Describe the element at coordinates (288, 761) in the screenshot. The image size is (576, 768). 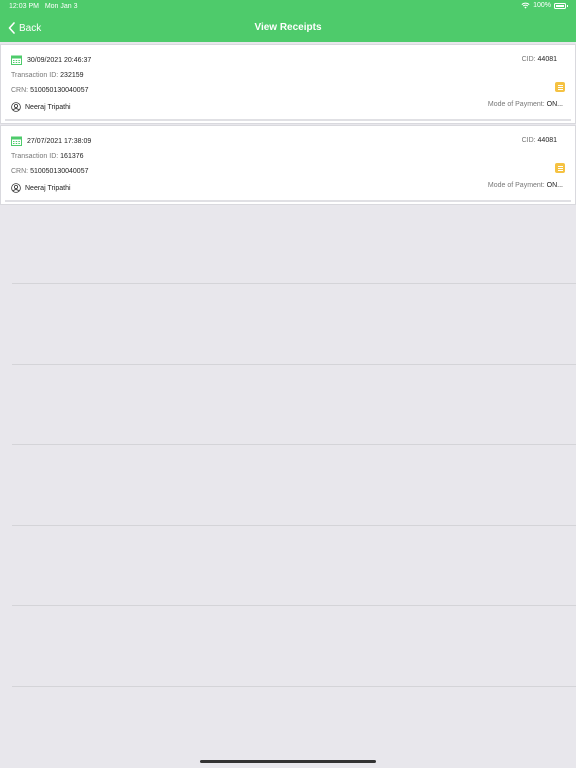
I see `home-indicator` at that location.